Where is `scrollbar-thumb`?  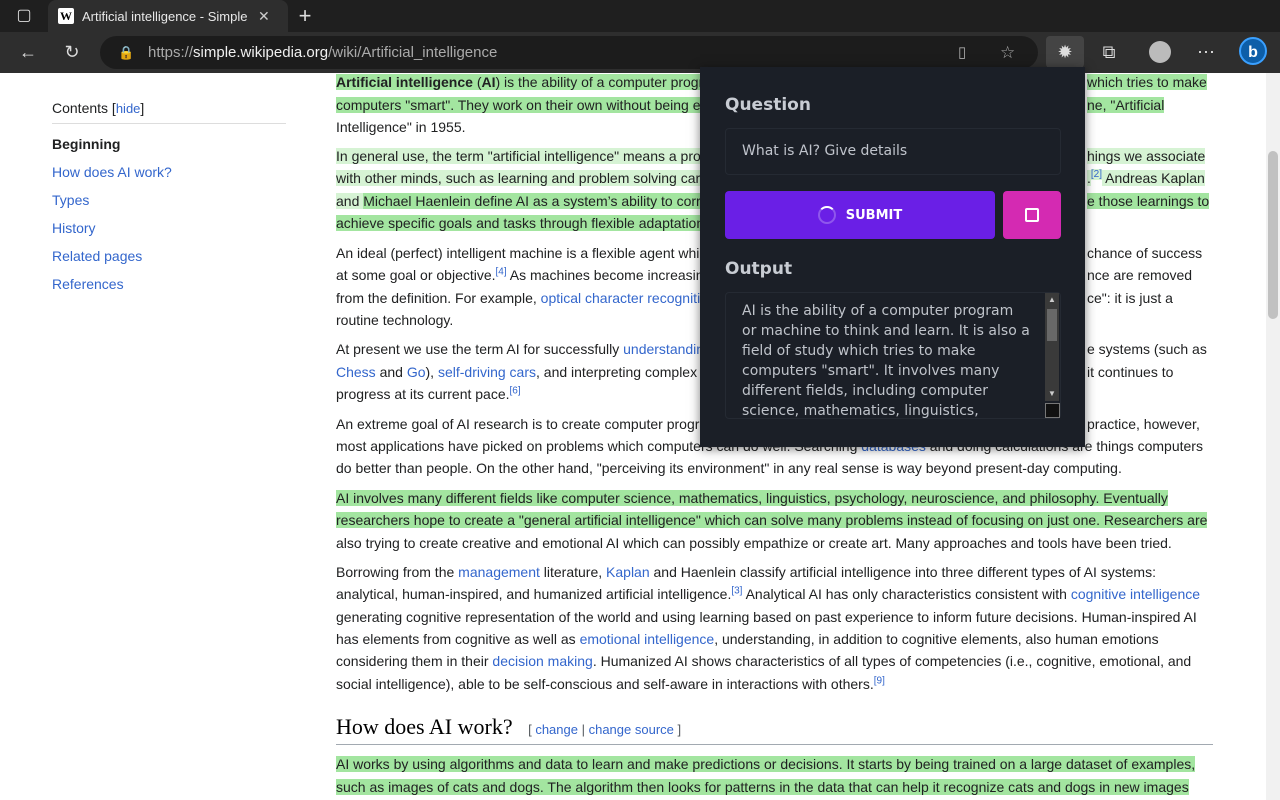
scrollbar-thumb is located at coordinates (1273, 235).